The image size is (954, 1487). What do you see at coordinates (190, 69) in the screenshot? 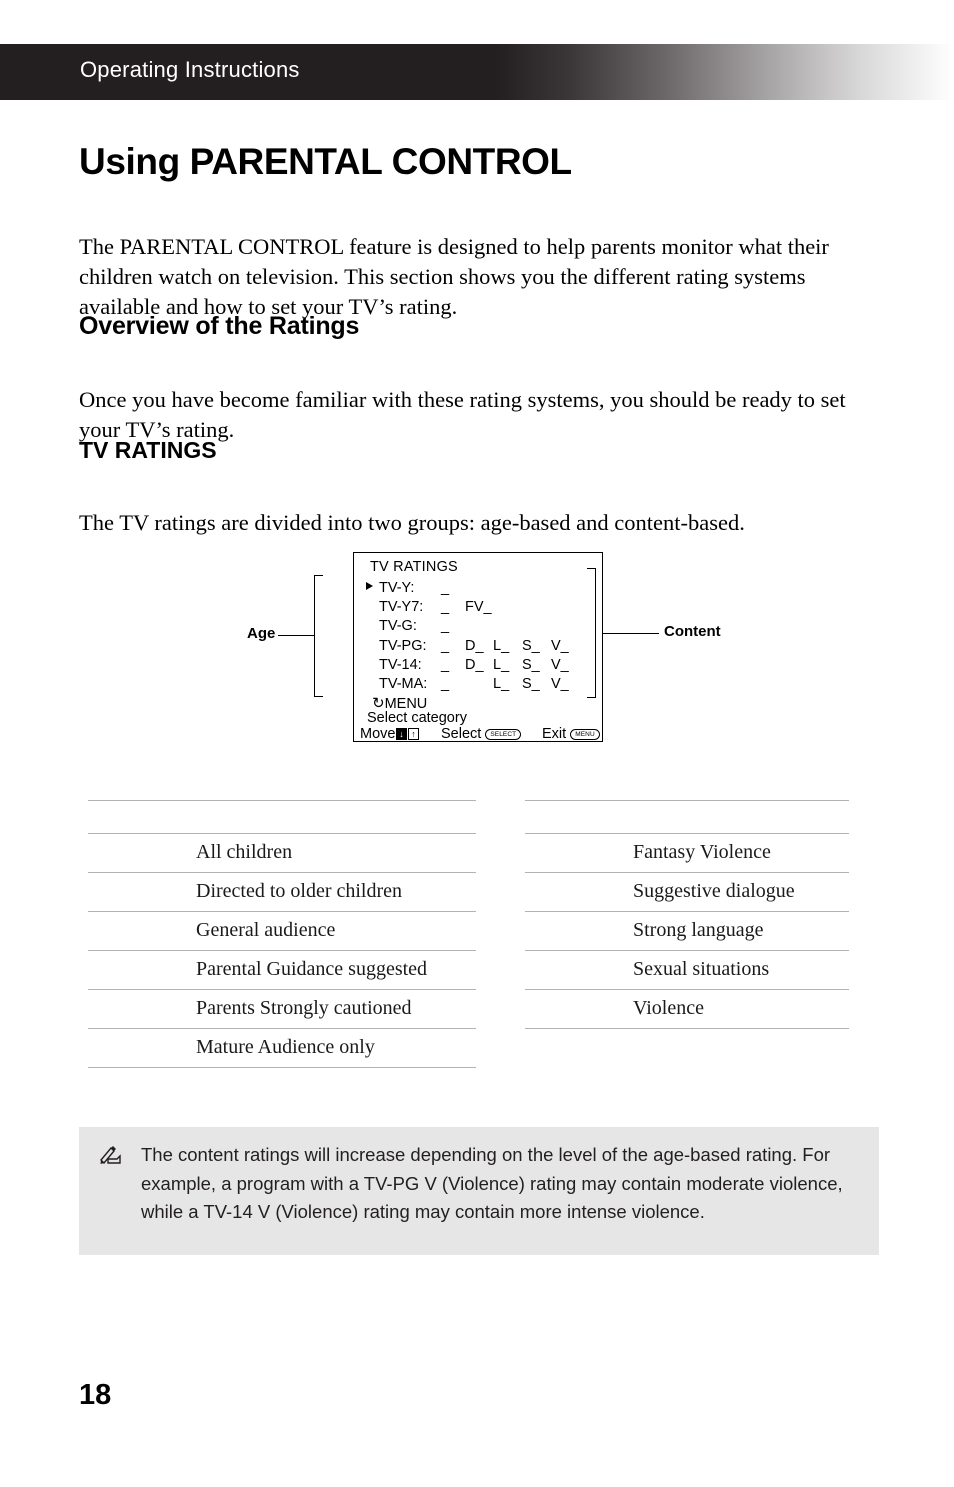
I see `running-header-title: Operating Instructions` at bounding box center [190, 69].